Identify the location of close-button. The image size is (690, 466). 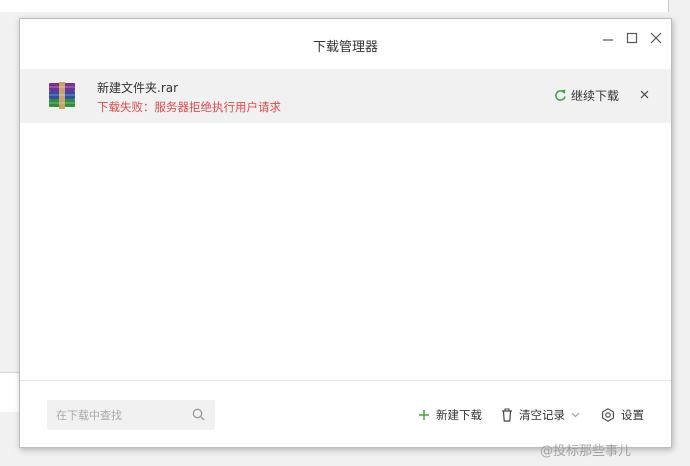
(656, 38).